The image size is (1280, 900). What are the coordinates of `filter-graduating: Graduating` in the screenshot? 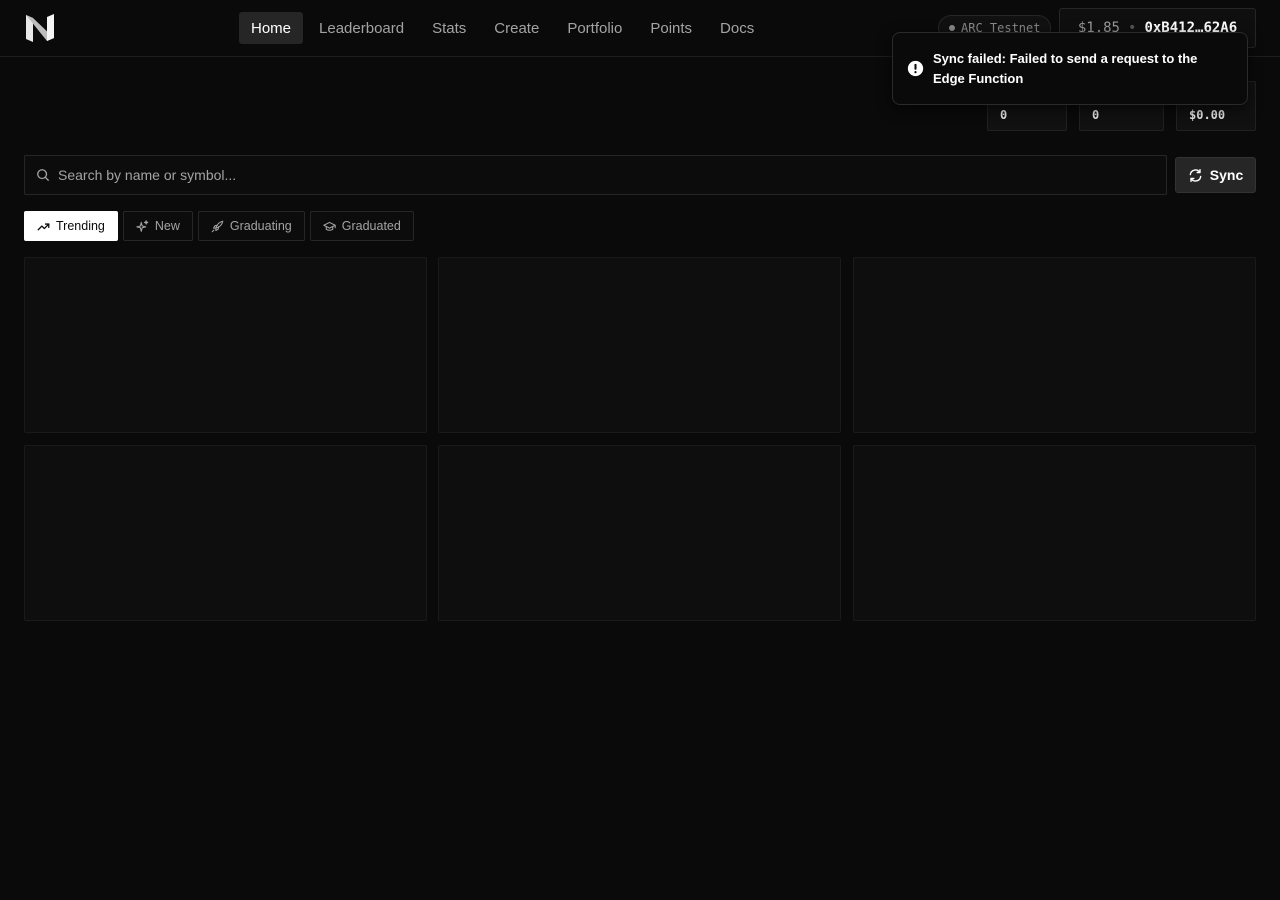 It's located at (251, 226).